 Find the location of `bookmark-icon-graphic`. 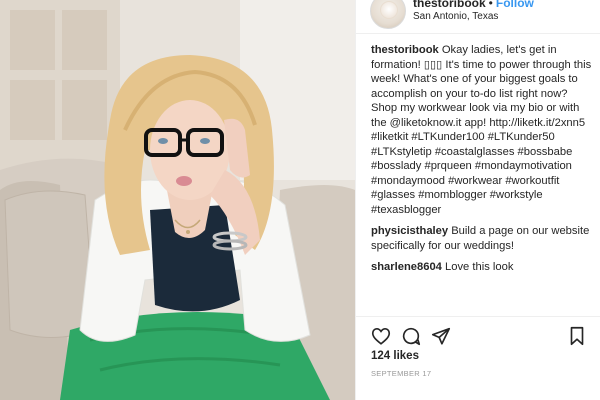

bookmark-icon-graphic is located at coordinates (577, 336).